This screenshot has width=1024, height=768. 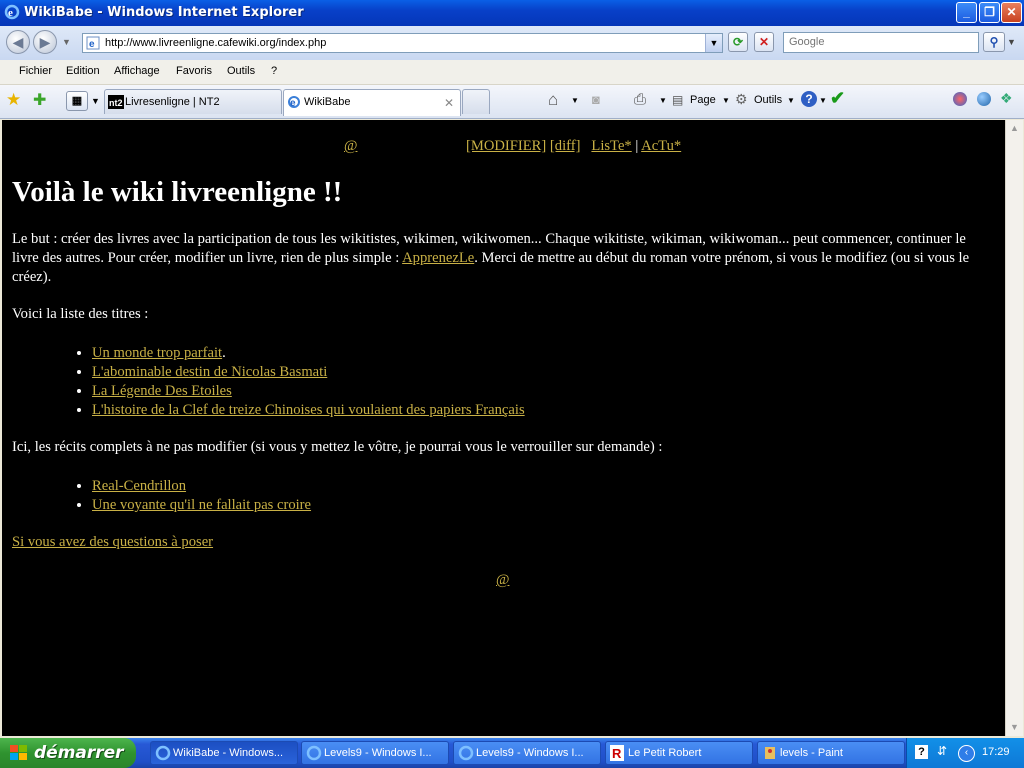 What do you see at coordinates (1014, 428) in the screenshot?
I see `vertical-scrollbar: ▲ ▼` at bounding box center [1014, 428].